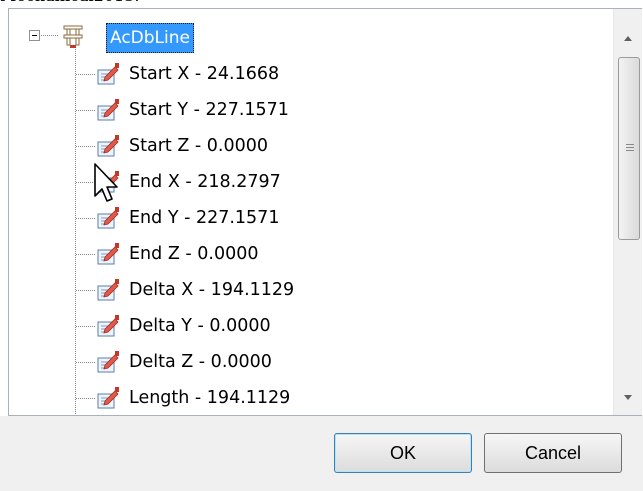  I want to click on mouse-pointer-icon, so click(106, 182).